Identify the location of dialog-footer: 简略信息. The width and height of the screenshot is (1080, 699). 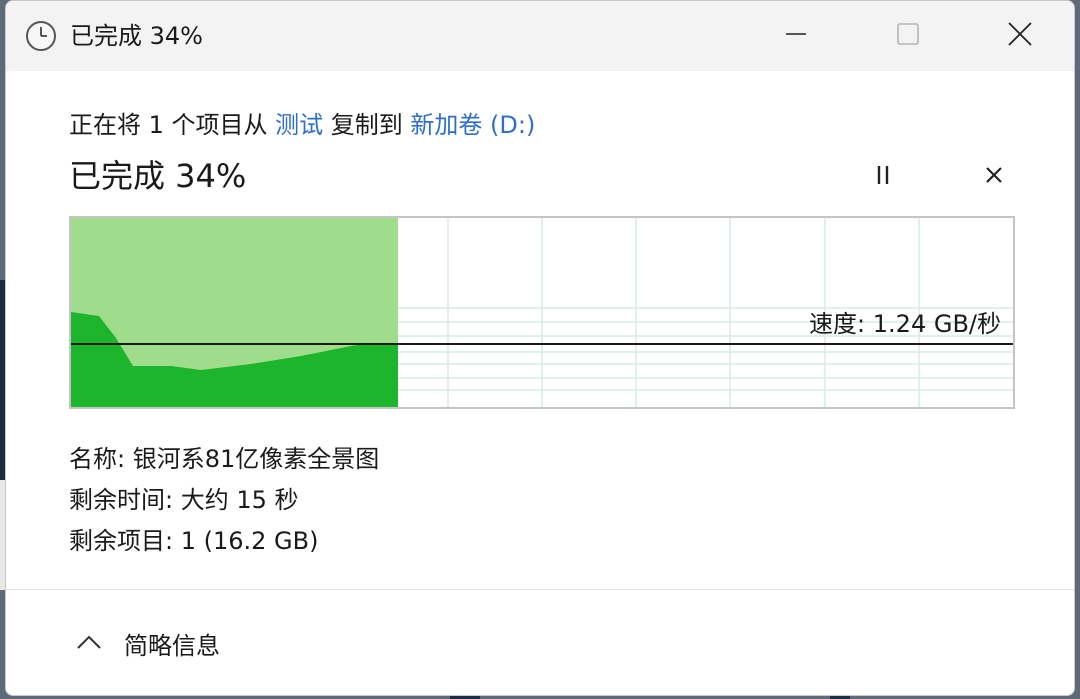
(540, 642).